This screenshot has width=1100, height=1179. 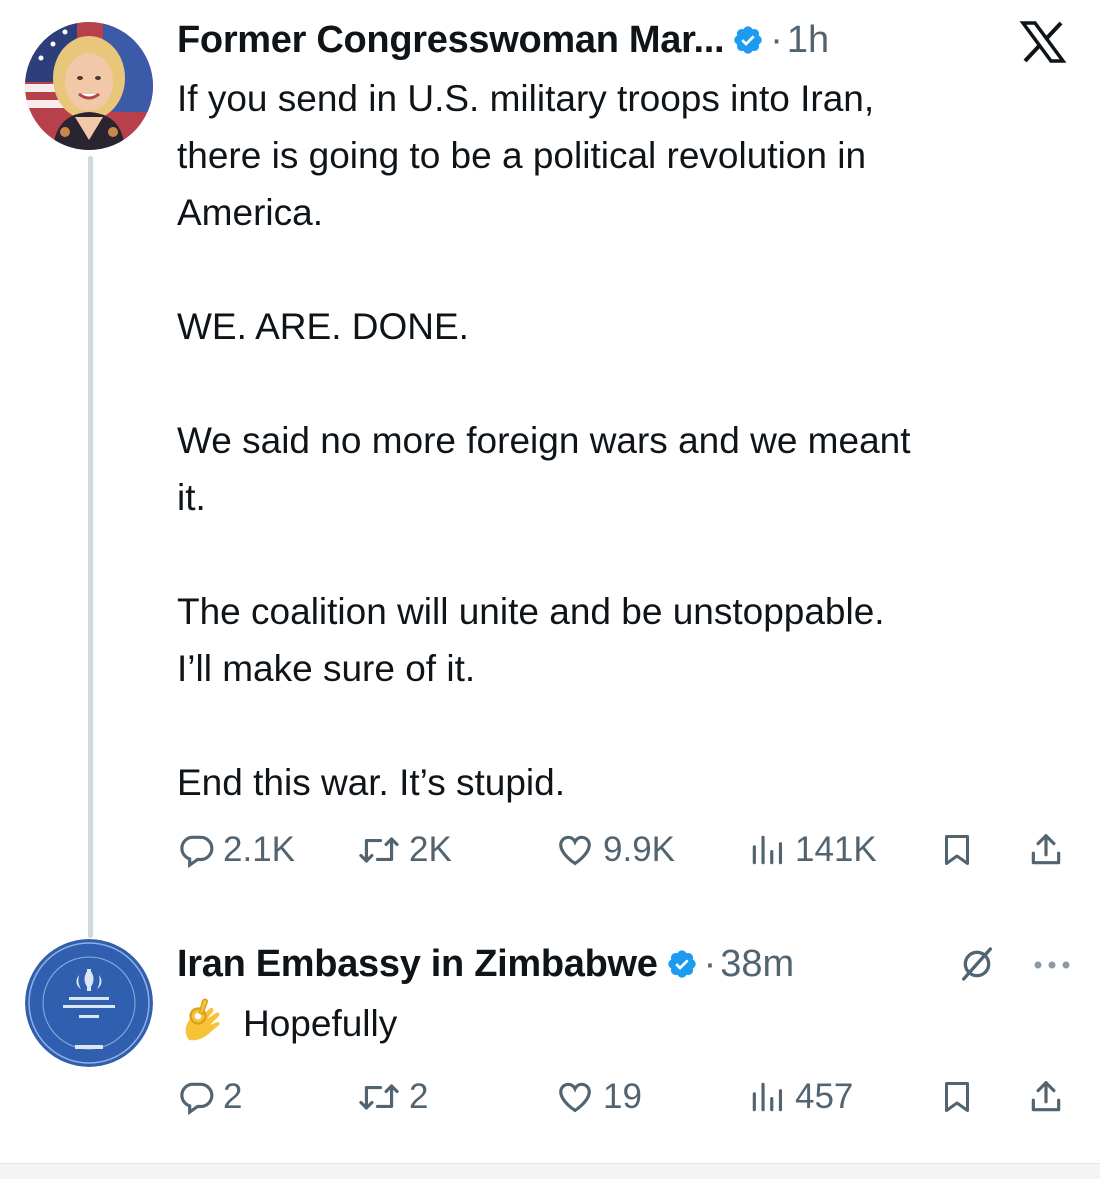 I want to click on thread-connector-line, so click(x=90, y=547).